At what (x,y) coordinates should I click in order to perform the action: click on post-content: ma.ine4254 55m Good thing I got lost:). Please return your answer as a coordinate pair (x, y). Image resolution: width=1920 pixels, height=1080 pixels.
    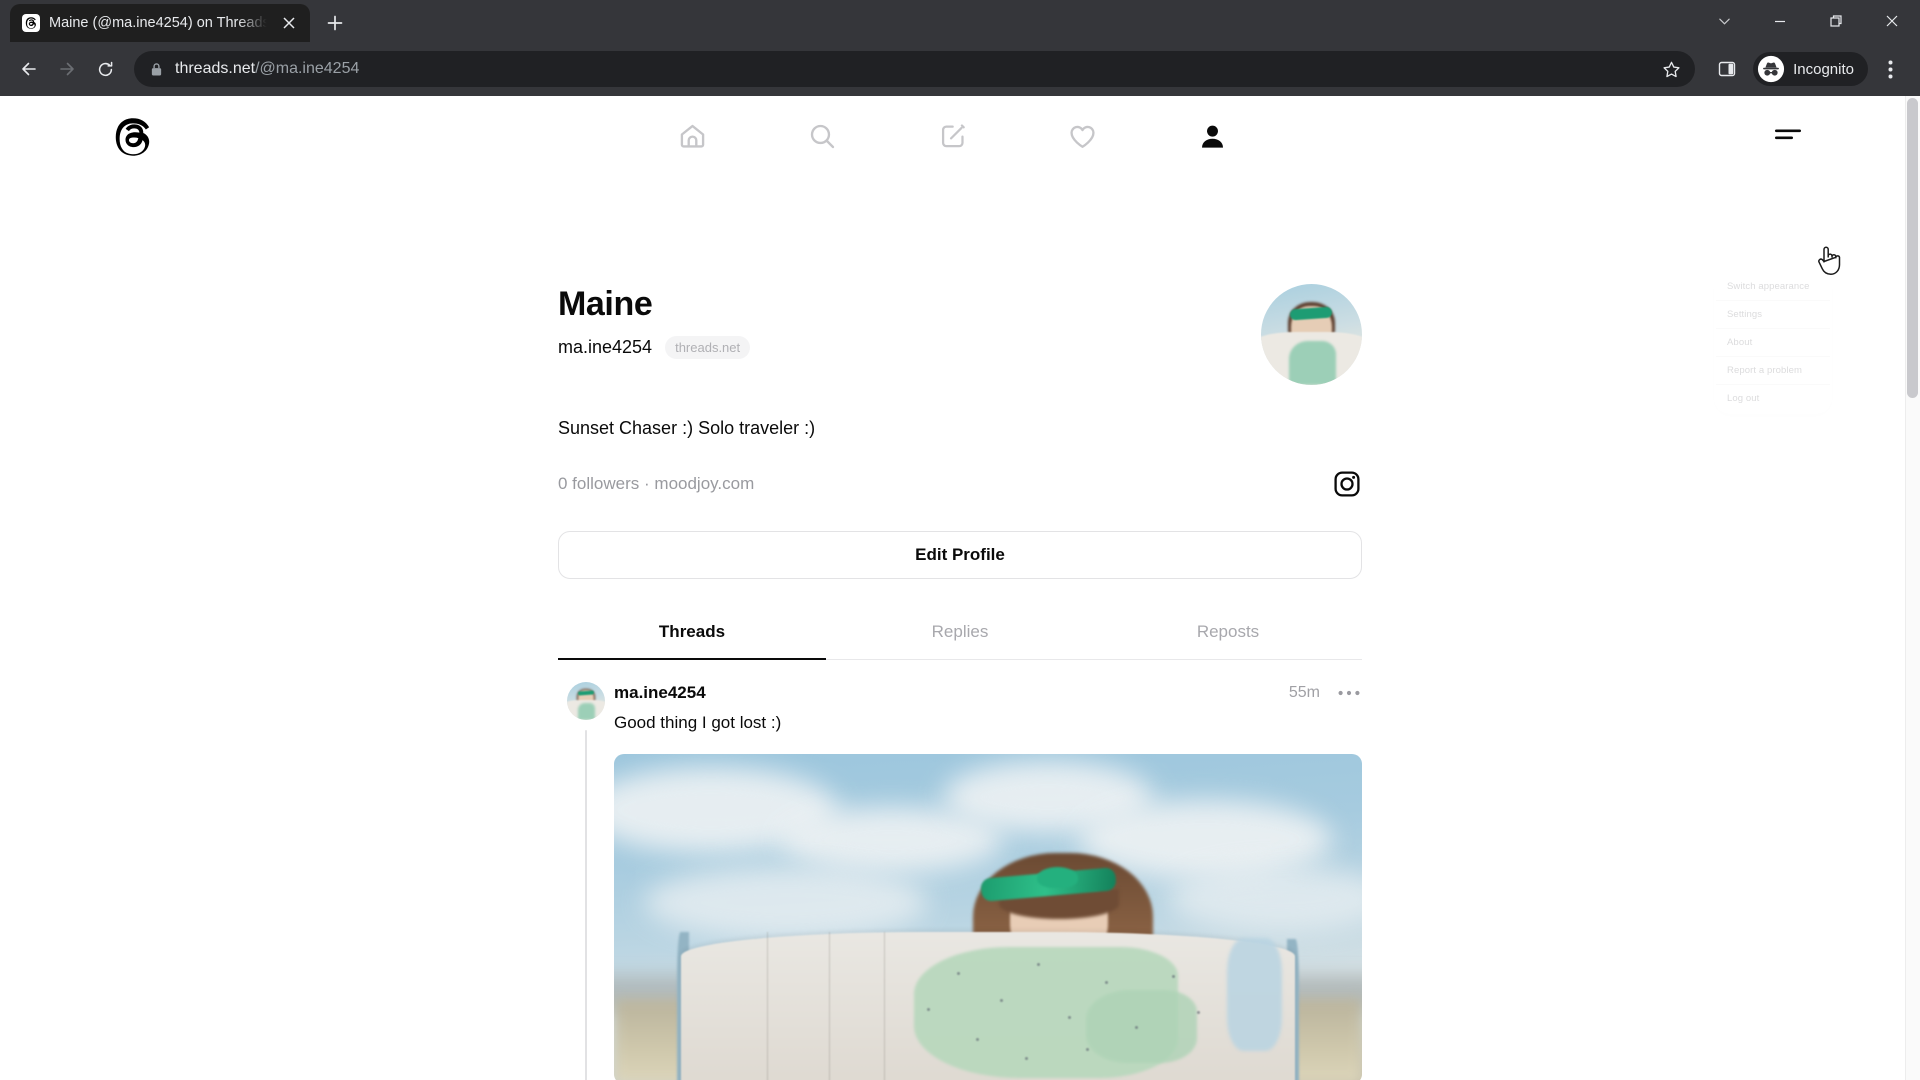
    Looking at the image, I should click on (988, 881).